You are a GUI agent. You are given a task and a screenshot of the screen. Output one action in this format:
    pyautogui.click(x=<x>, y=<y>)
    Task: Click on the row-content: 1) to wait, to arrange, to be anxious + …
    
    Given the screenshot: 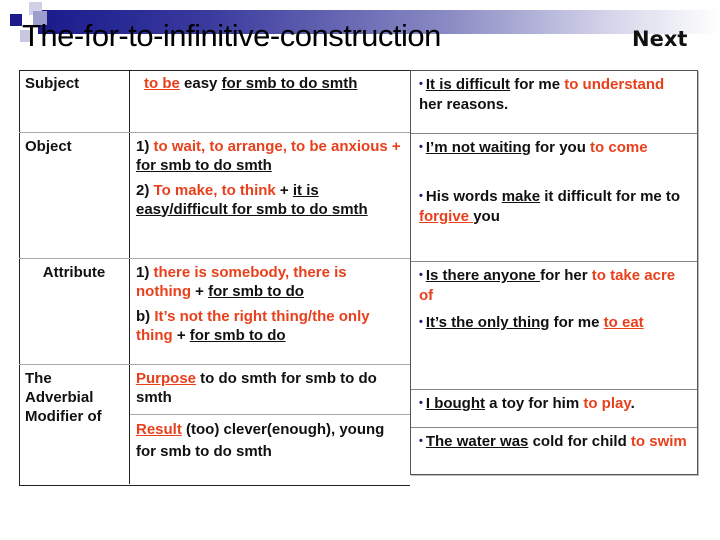 What is the action you would take?
    pyautogui.click(x=269, y=195)
    